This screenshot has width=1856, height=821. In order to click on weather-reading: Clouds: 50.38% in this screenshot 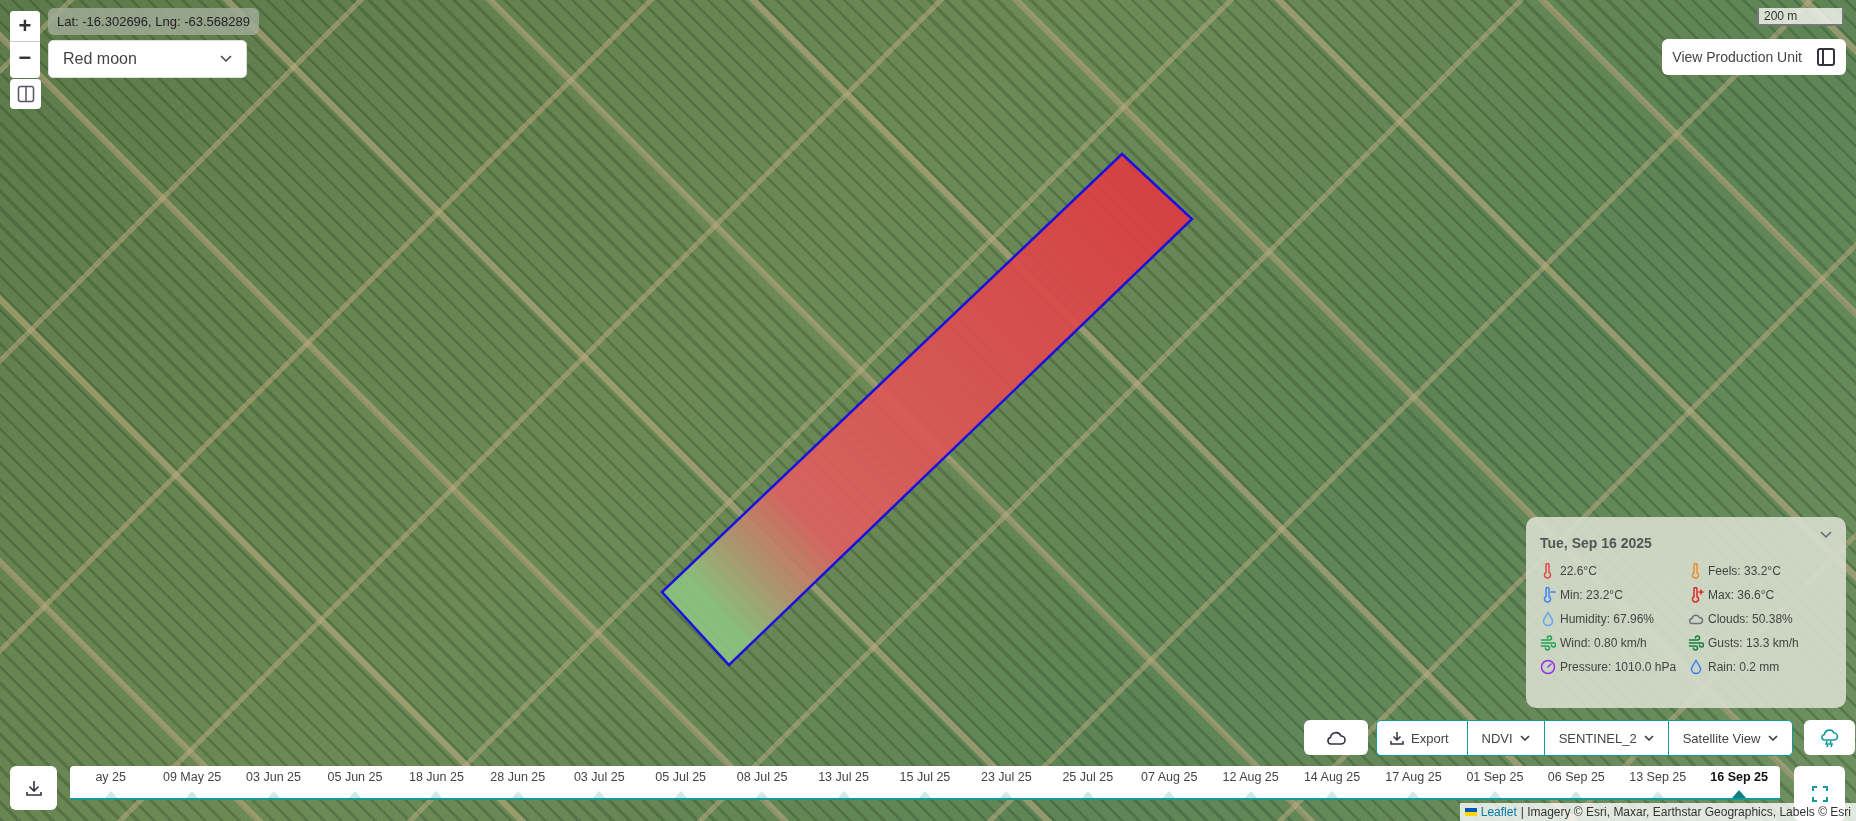, I will do `click(1750, 619)`.